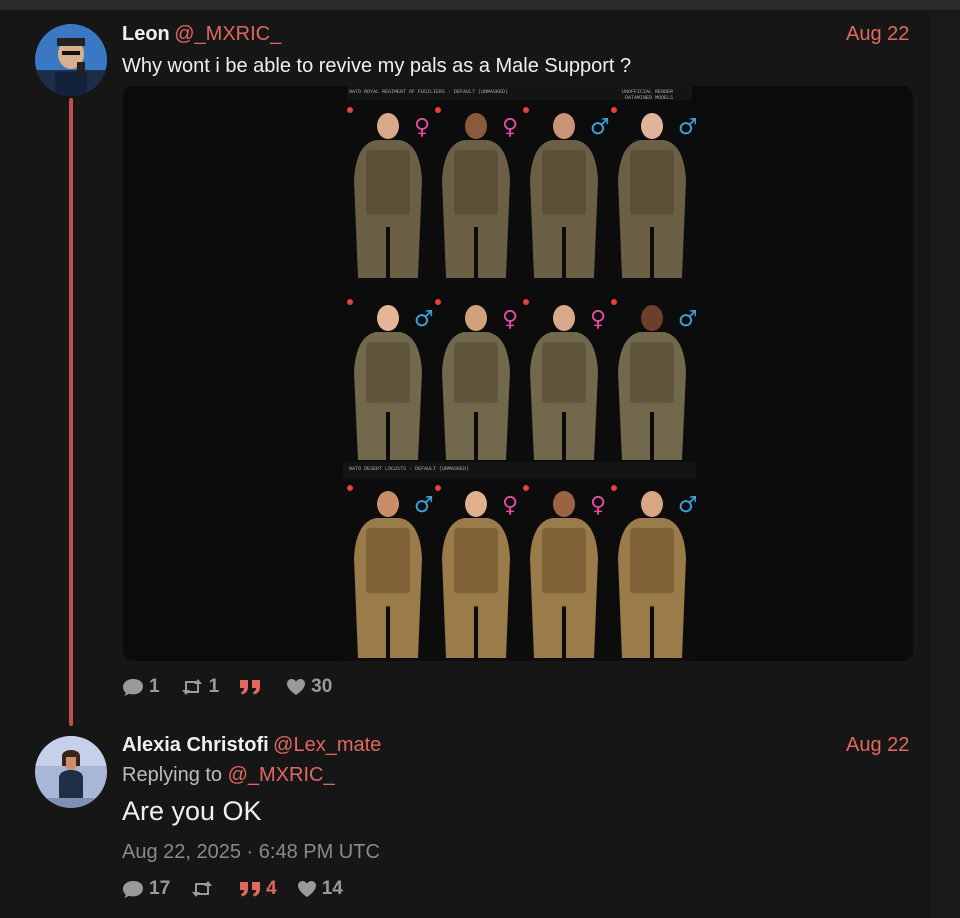 Image resolution: width=960 pixels, height=918 pixels. Describe the element at coordinates (251, 852) in the screenshot. I see `tweet-timestamp: Aug 22, 2025 · 6:48 PM UTC` at that location.